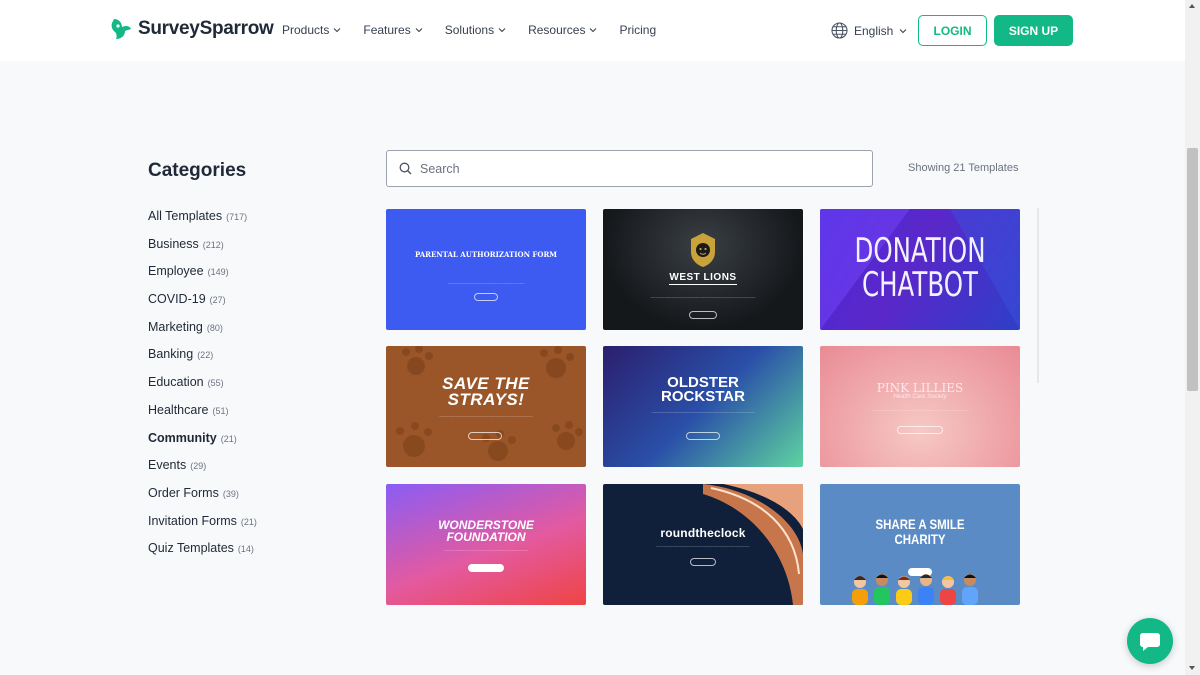  I want to click on chat-widget-button, so click(1150, 641).